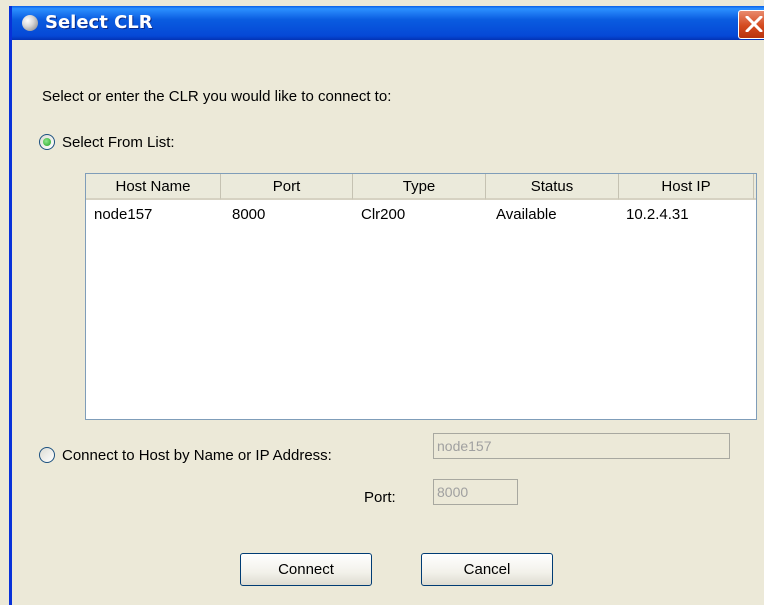 This screenshot has height=605, width=764. What do you see at coordinates (754, 24) in the screenshot?
I see `close-icon` at bounding box center [754, 24].